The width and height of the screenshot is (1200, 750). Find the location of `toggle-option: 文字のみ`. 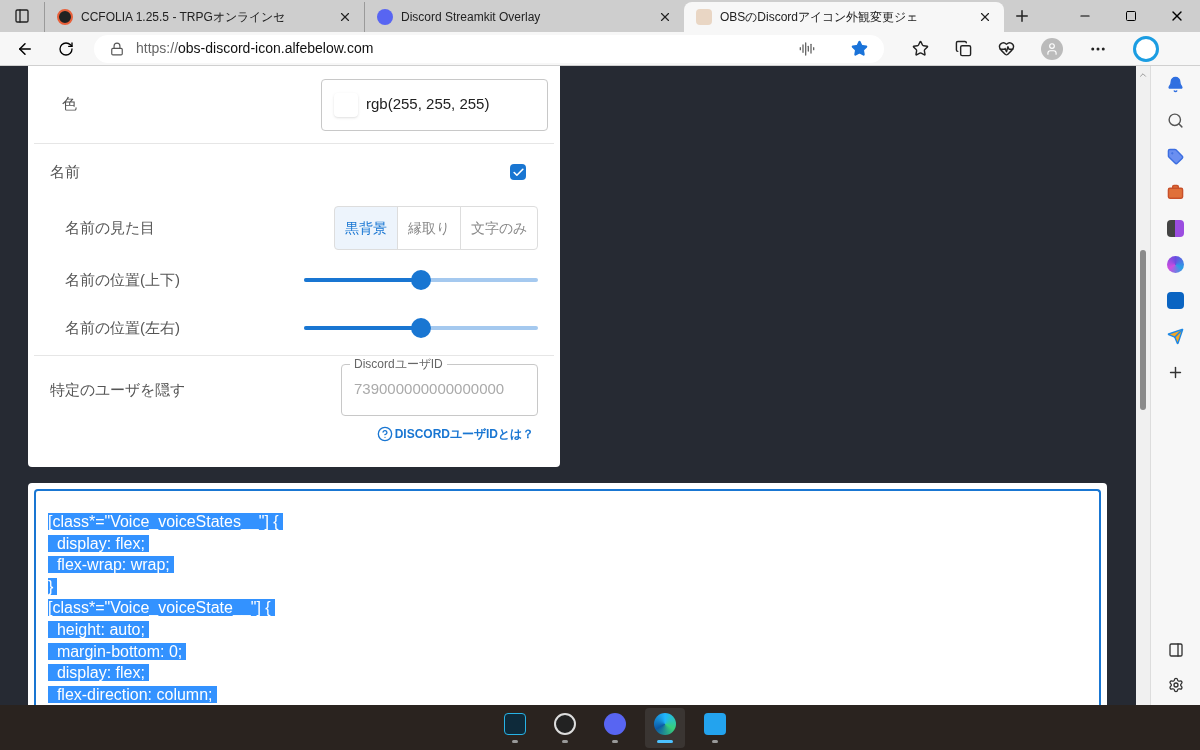

toggle-option: 文字のみ is located at coordinates (499, 228).